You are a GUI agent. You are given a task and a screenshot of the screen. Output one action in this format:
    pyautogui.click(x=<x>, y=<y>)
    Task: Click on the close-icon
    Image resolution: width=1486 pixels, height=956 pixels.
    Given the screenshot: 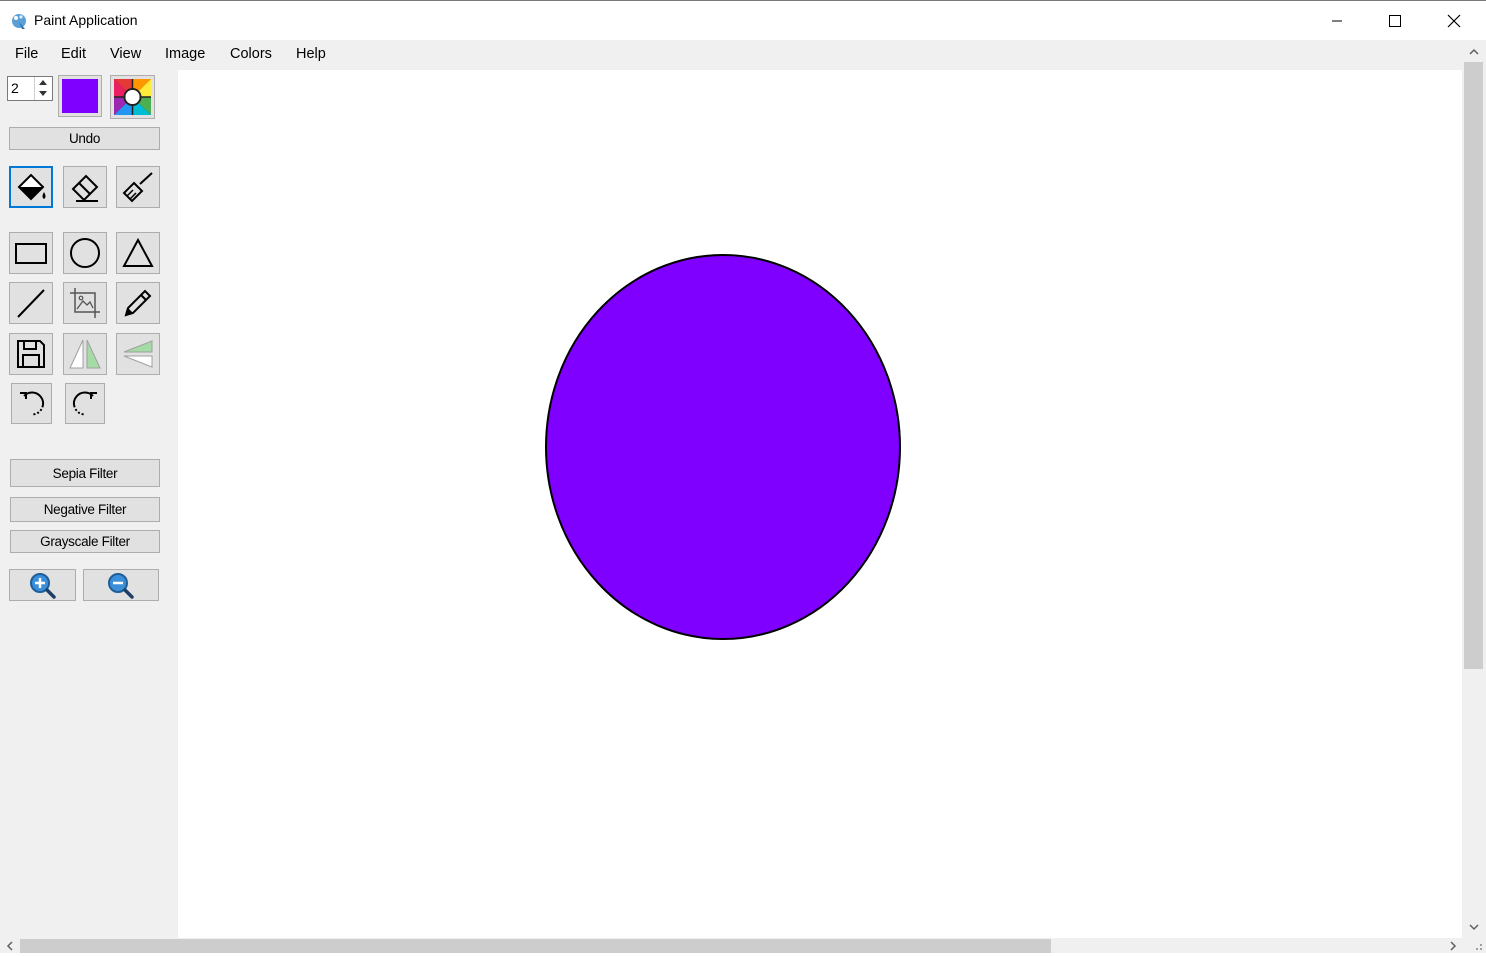 What is the action you would take?
    pyautogui.click(x=1454, y=21)
    